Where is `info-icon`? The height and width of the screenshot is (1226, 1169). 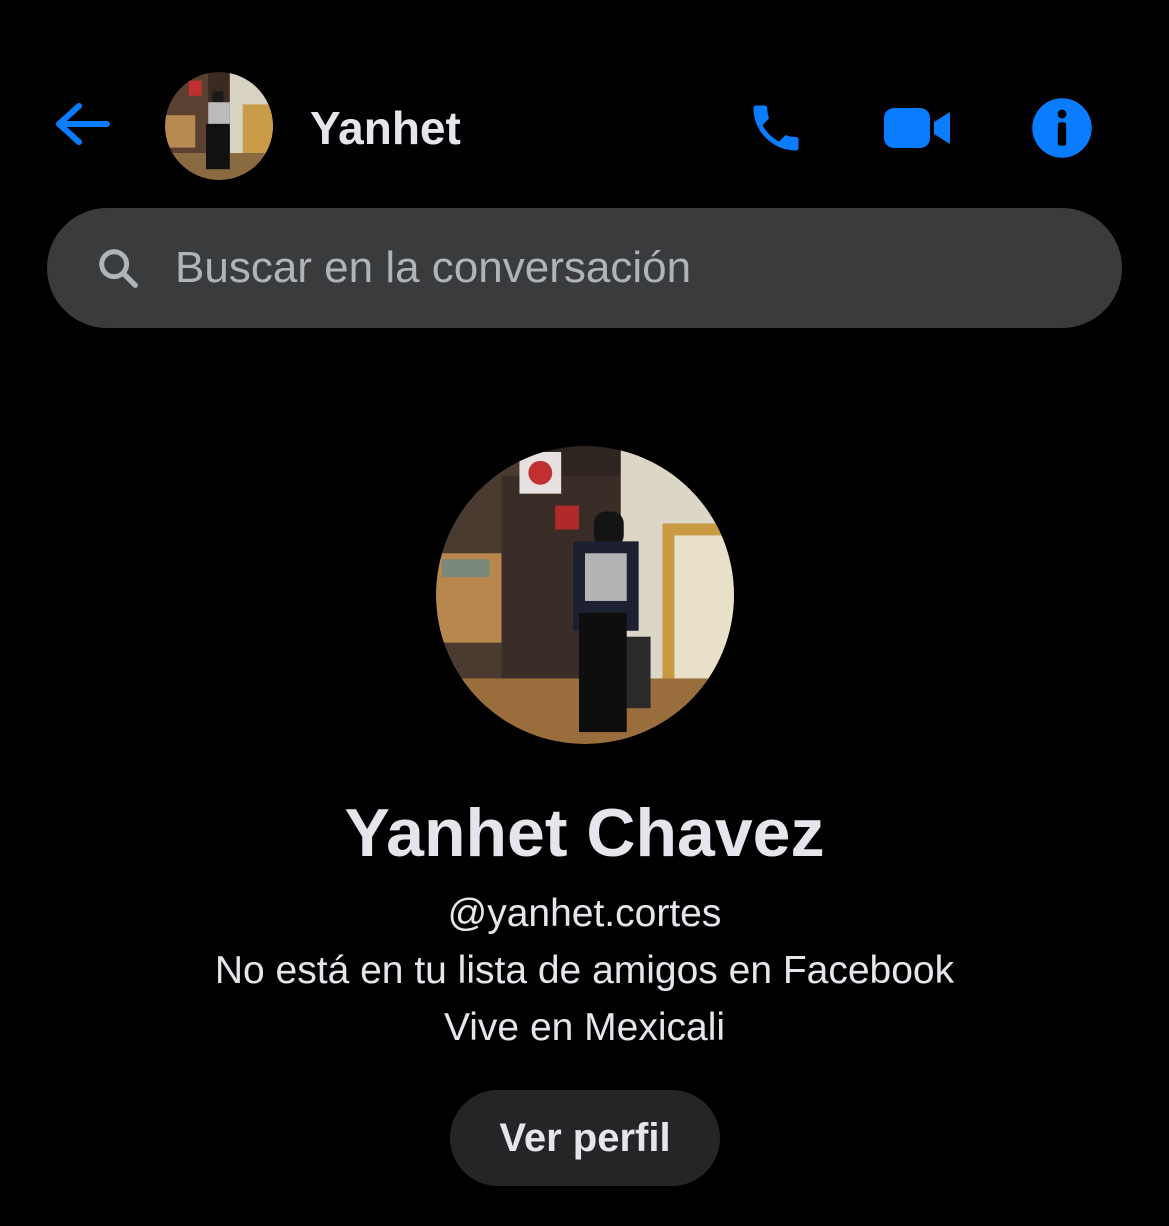
info-icon is located at coordinates (1062, 128).